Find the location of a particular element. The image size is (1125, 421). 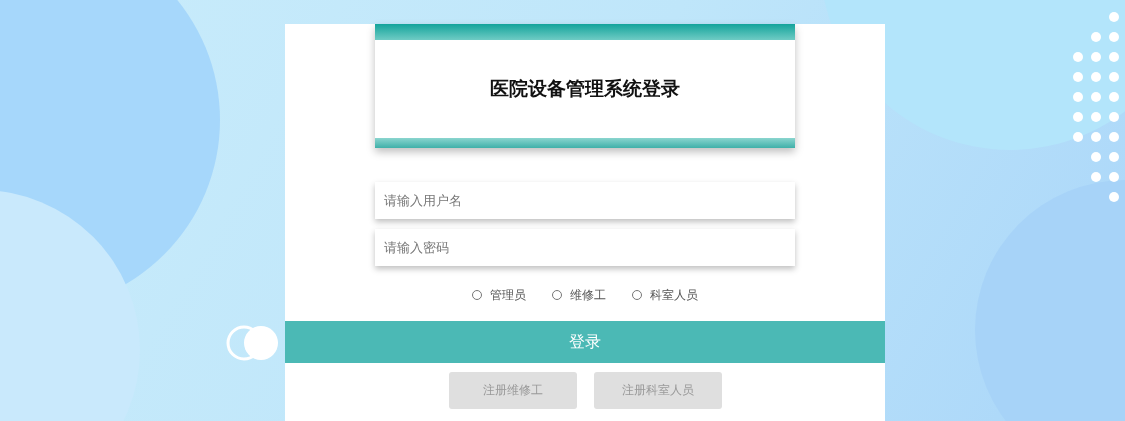

input-field: 请输入密码 is located at coordinates (585, 247).